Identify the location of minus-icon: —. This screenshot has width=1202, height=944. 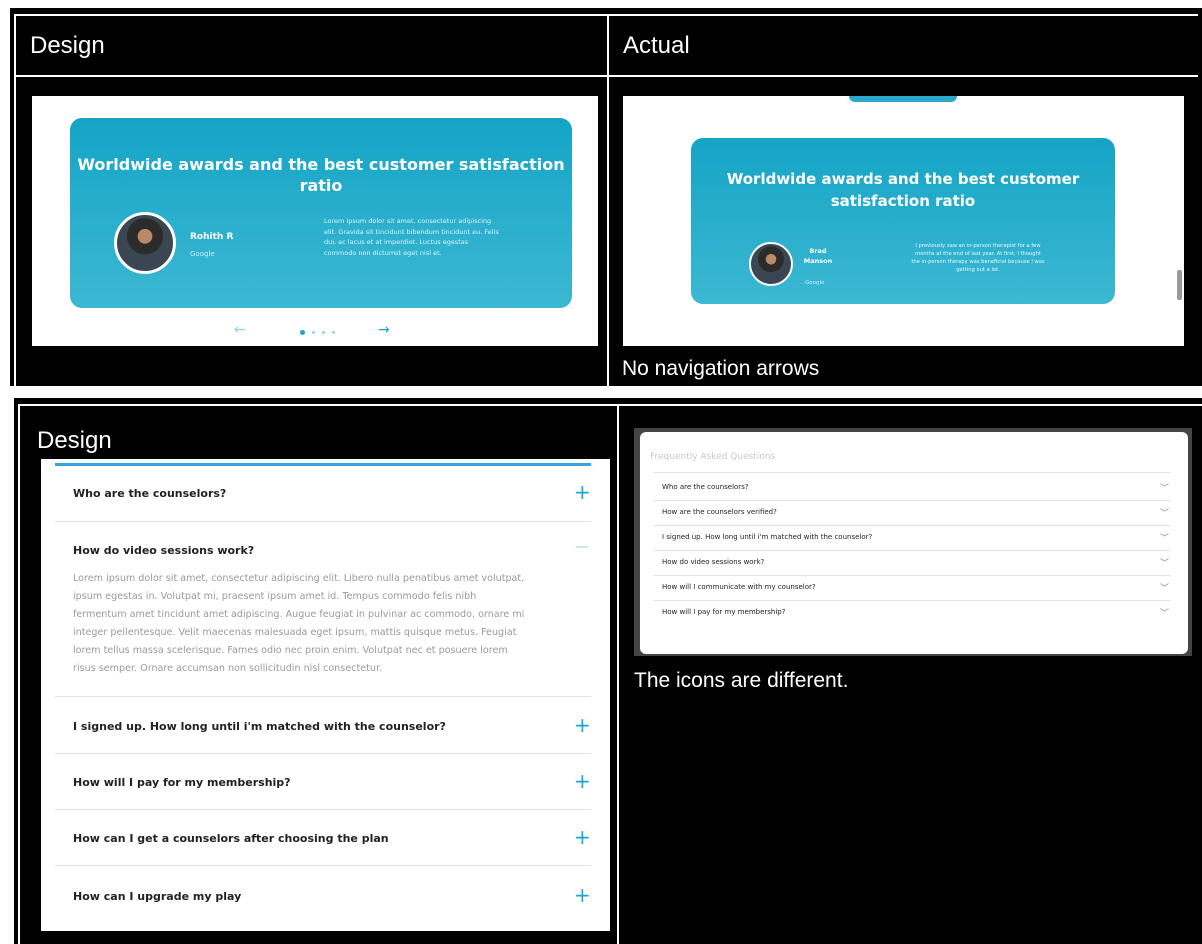
(582, 547).